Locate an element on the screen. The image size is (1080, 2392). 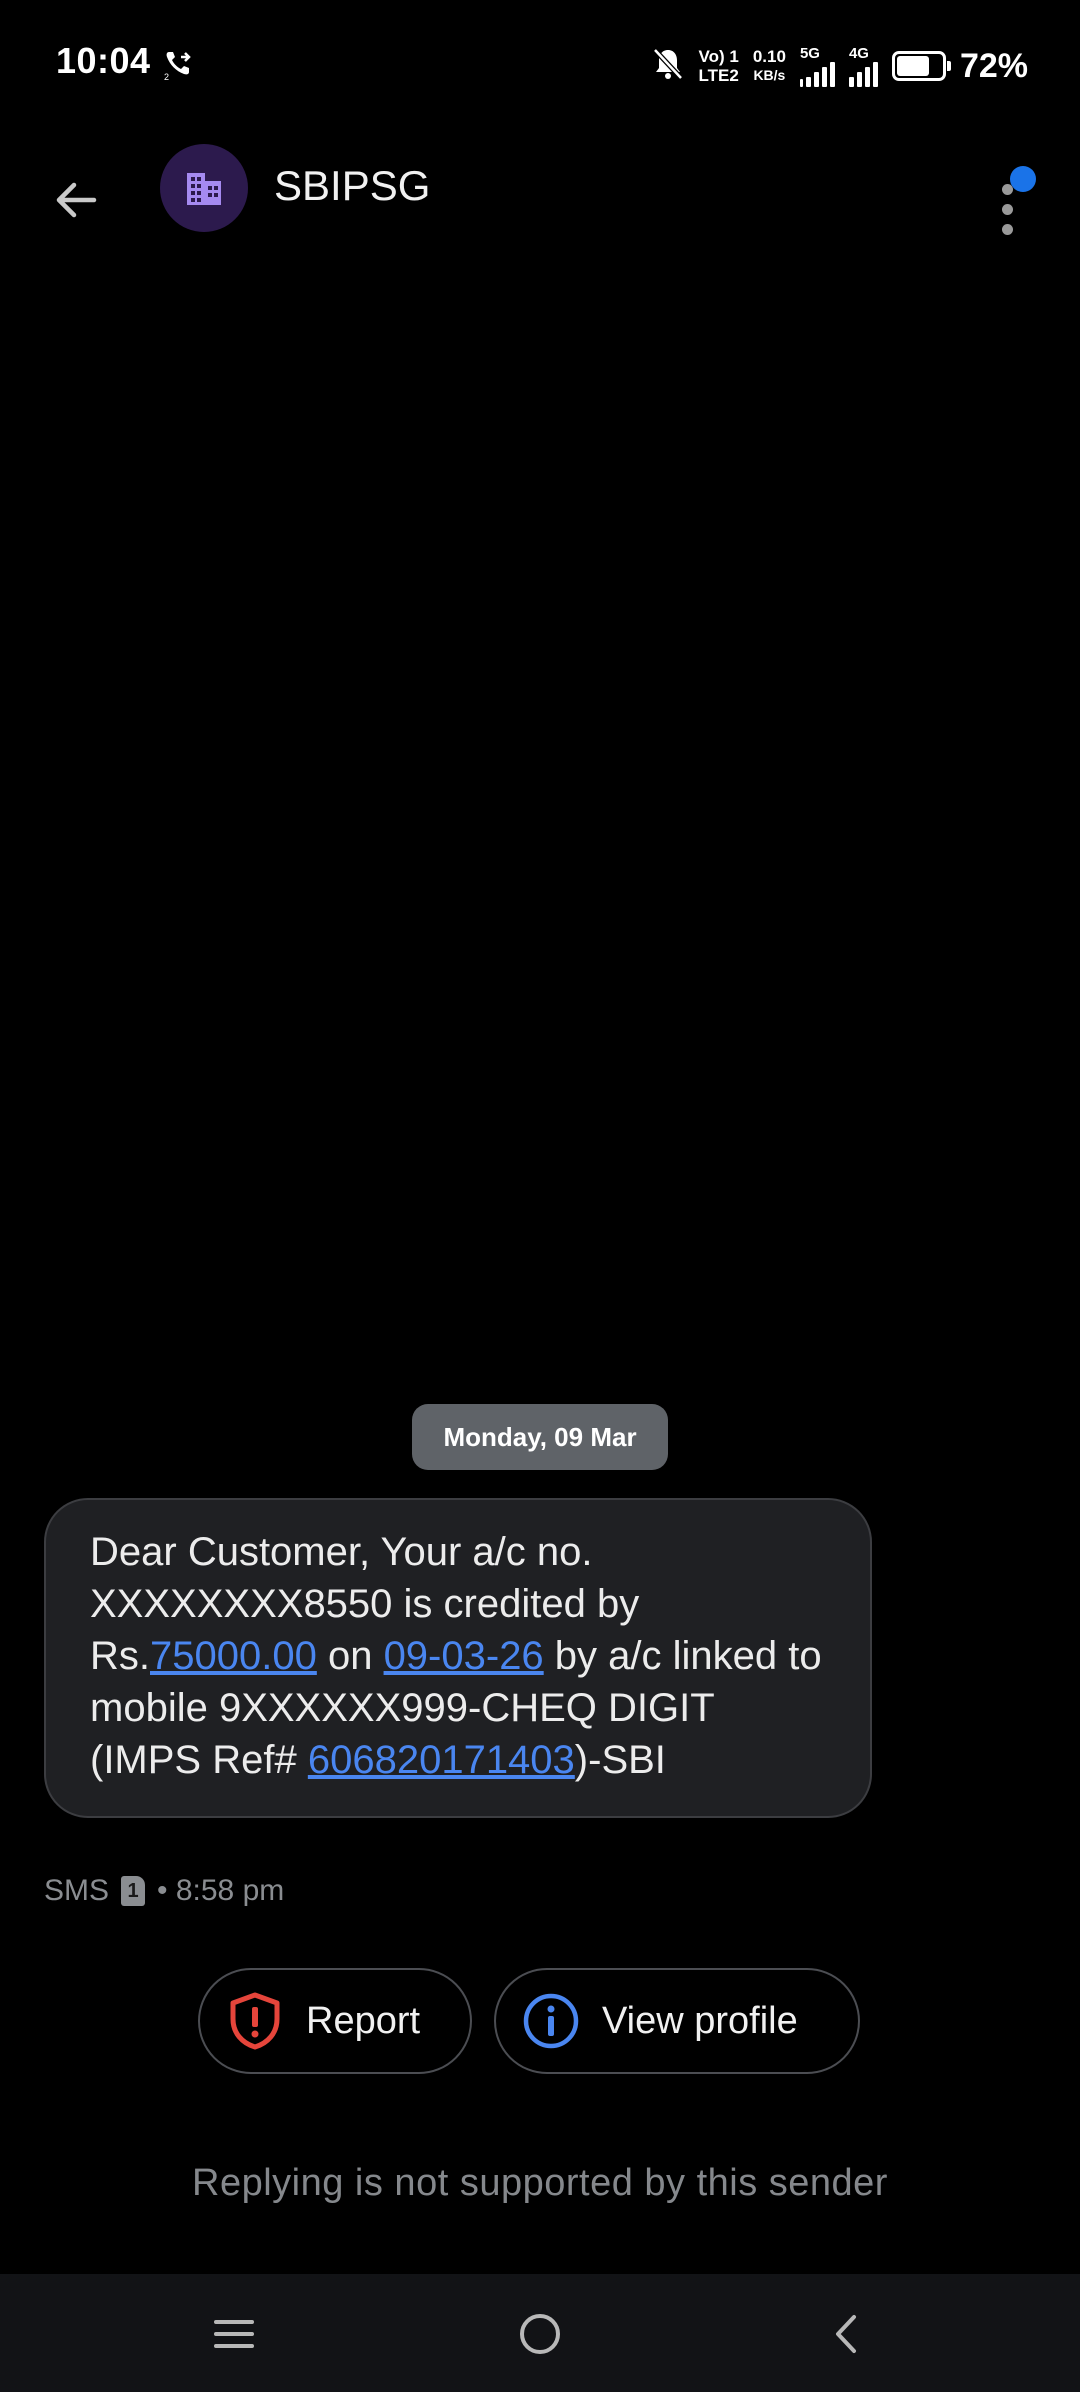
message-text: )-SBI is located at coordinates (620, 1760).